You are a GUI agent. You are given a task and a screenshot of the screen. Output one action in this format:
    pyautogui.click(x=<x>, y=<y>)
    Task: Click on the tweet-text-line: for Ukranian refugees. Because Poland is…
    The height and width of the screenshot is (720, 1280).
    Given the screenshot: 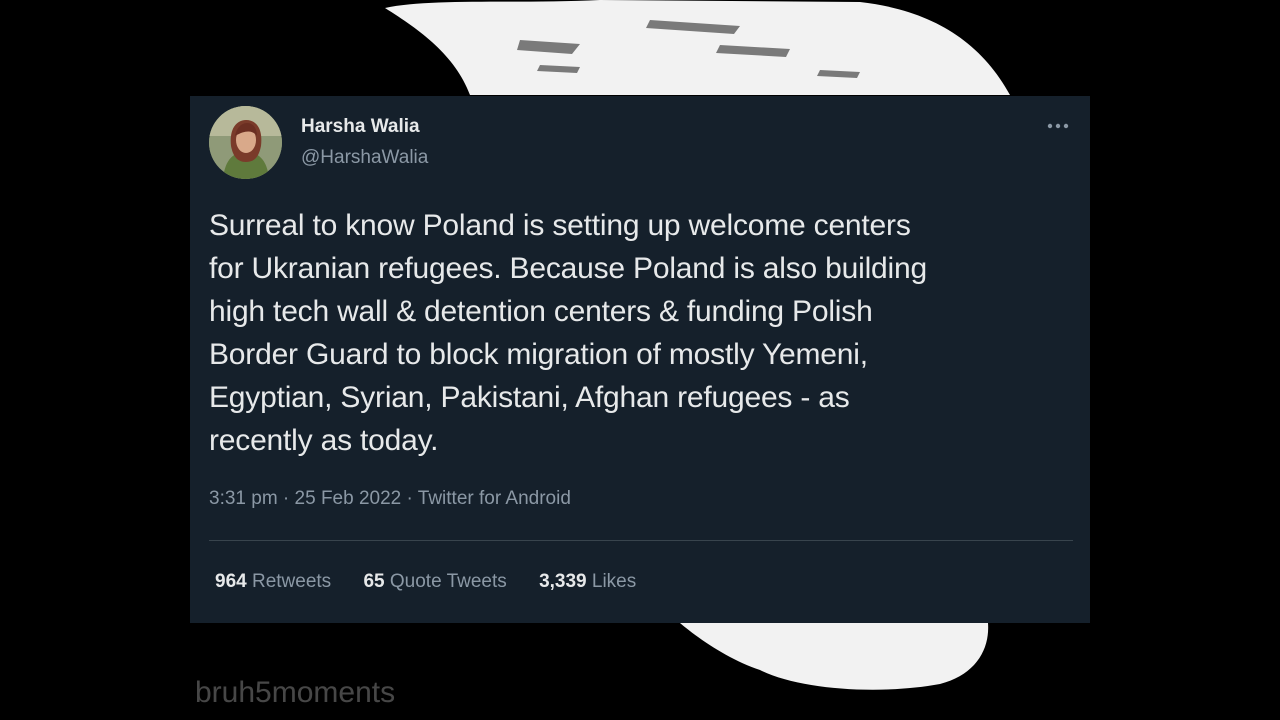 What is the action you would take?
    pyautogui.click(x=568, y=268)
    